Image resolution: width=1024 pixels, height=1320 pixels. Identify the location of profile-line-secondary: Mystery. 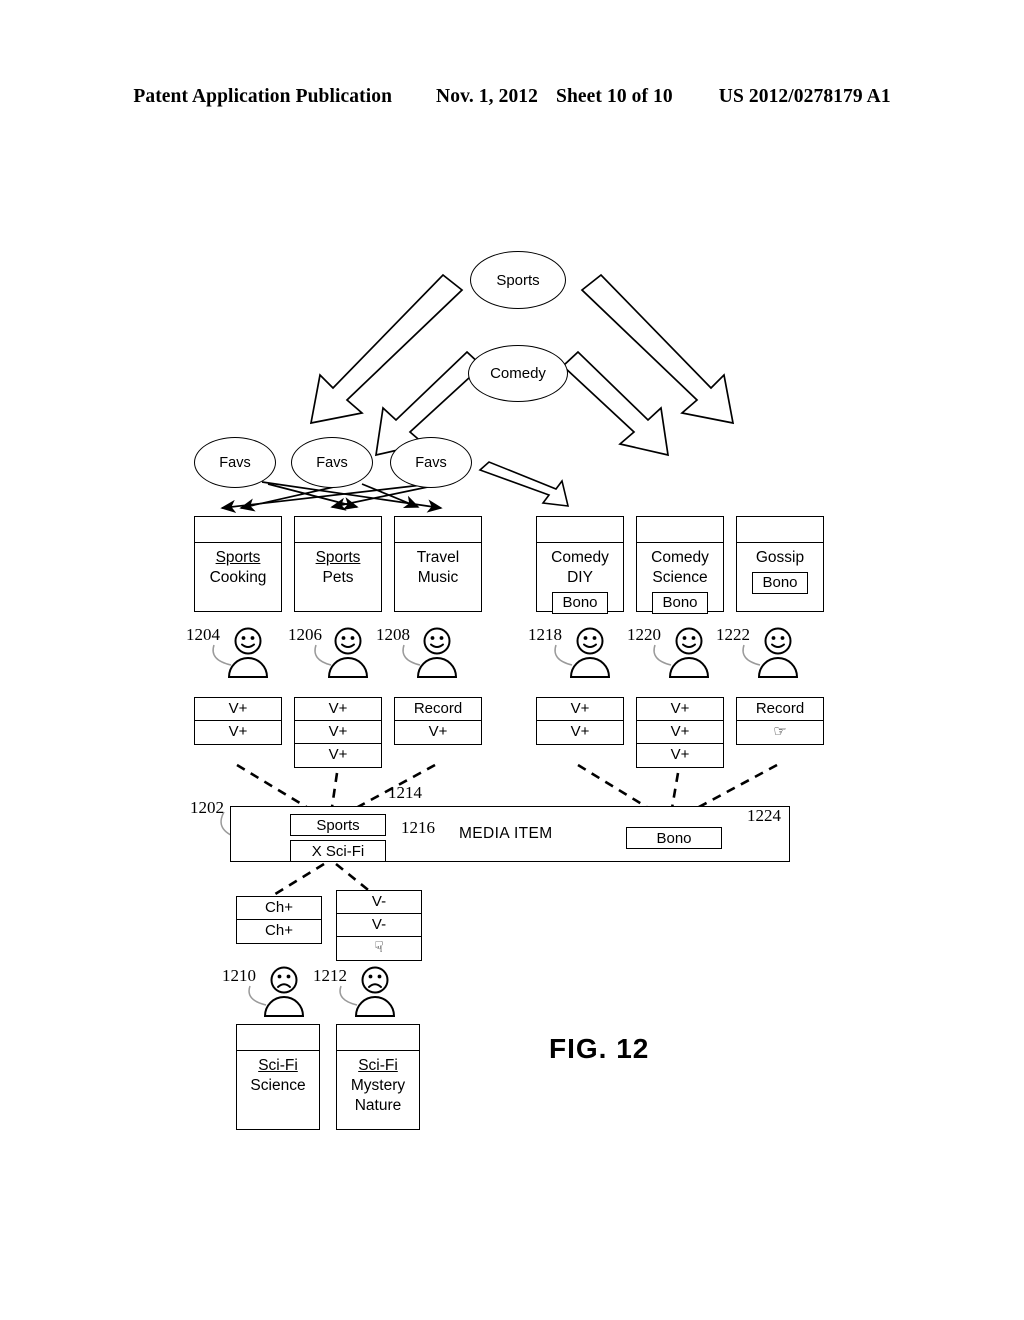
(378, 1085).